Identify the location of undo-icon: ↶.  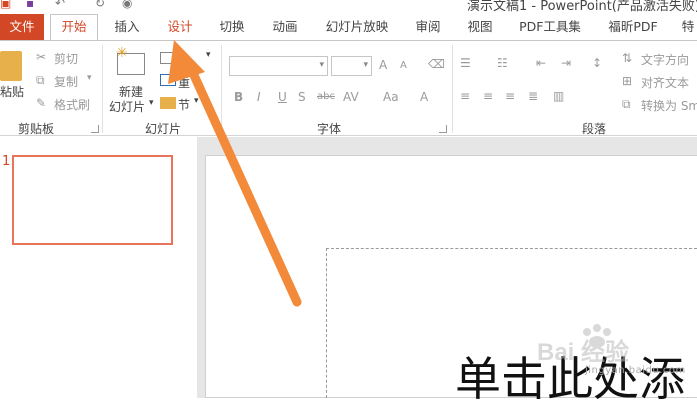
(60, 5).